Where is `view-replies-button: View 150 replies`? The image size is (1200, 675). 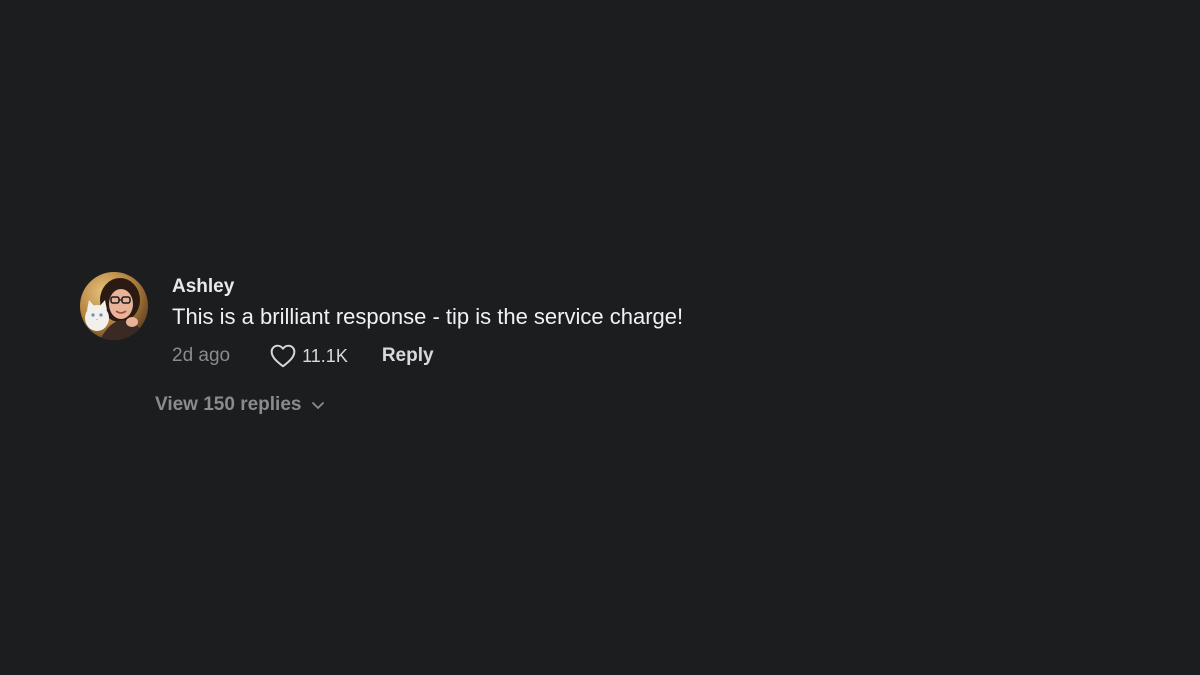
view-replies-button: View 150 replies is located at coordinates (240, 405).